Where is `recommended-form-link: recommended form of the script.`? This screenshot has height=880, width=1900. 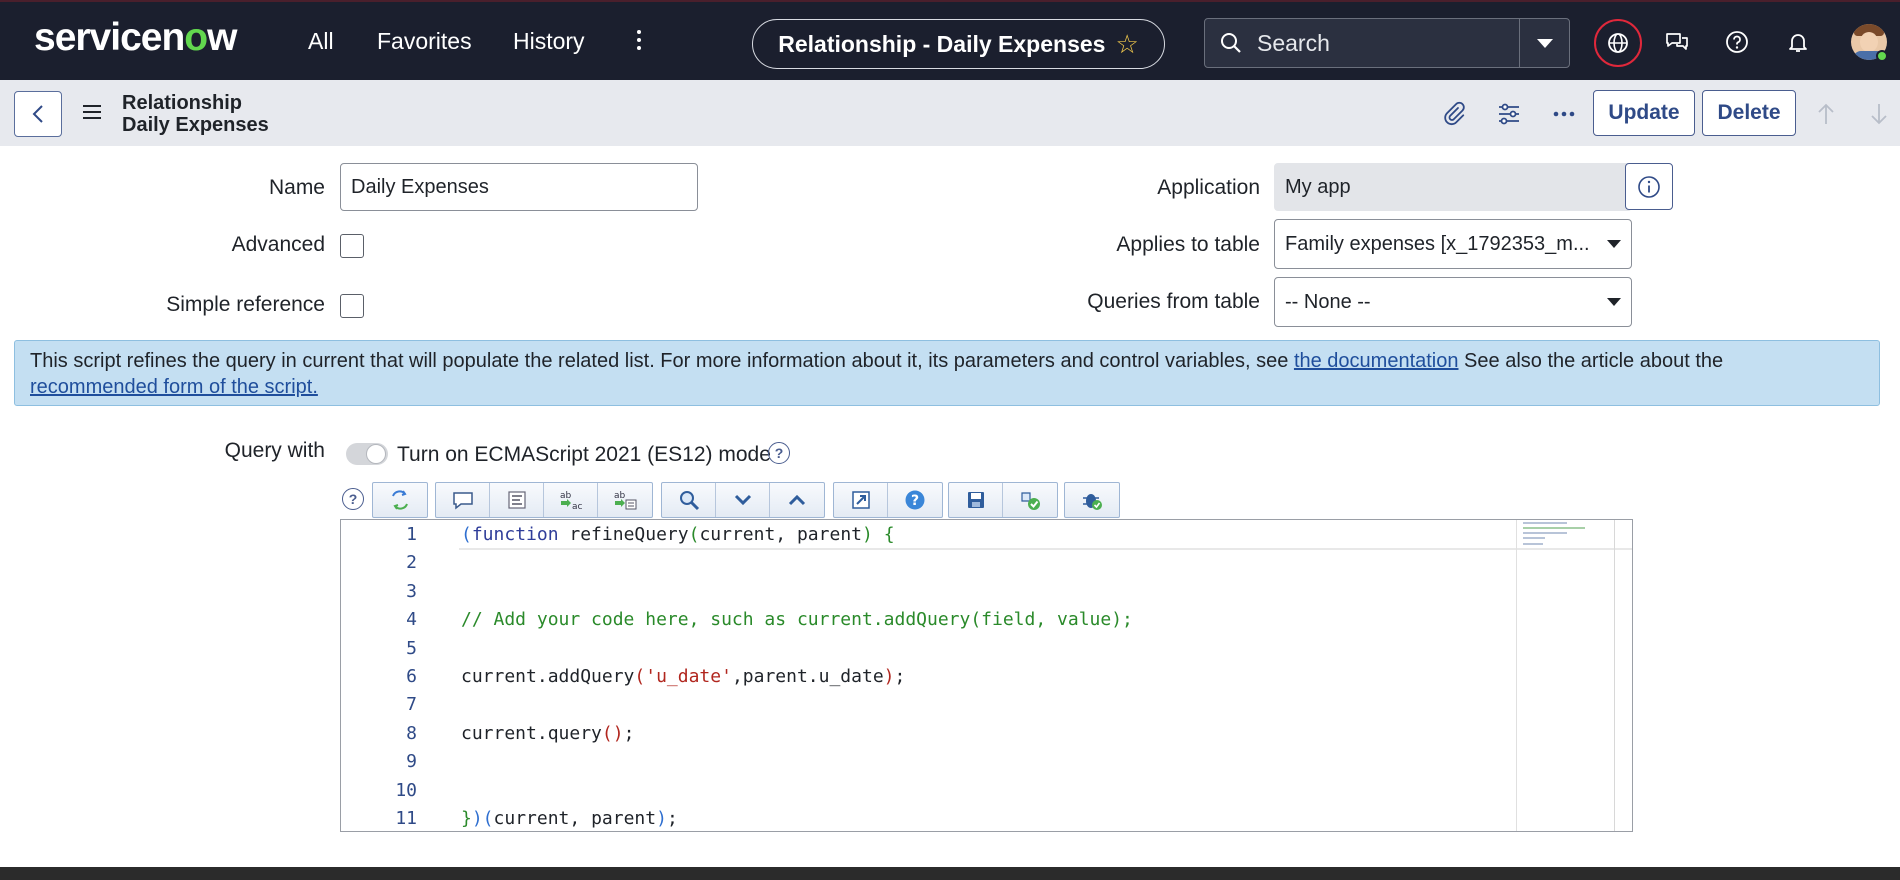
recommended-form-link: recommended form of the script. is located at coordinates (174, 387).